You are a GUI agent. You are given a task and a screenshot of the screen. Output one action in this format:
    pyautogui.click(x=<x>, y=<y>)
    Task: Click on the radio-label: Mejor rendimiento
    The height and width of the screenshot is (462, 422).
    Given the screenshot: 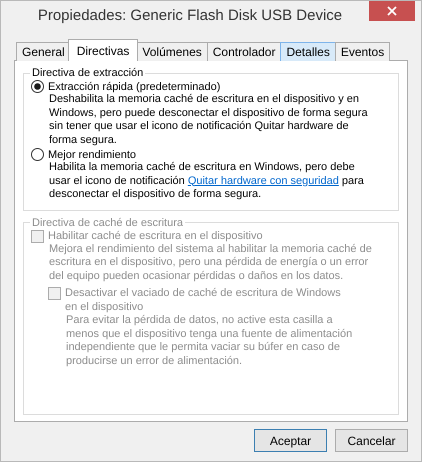 What is the action you would take?
    pyautogui.click(x=92, y=154)
    